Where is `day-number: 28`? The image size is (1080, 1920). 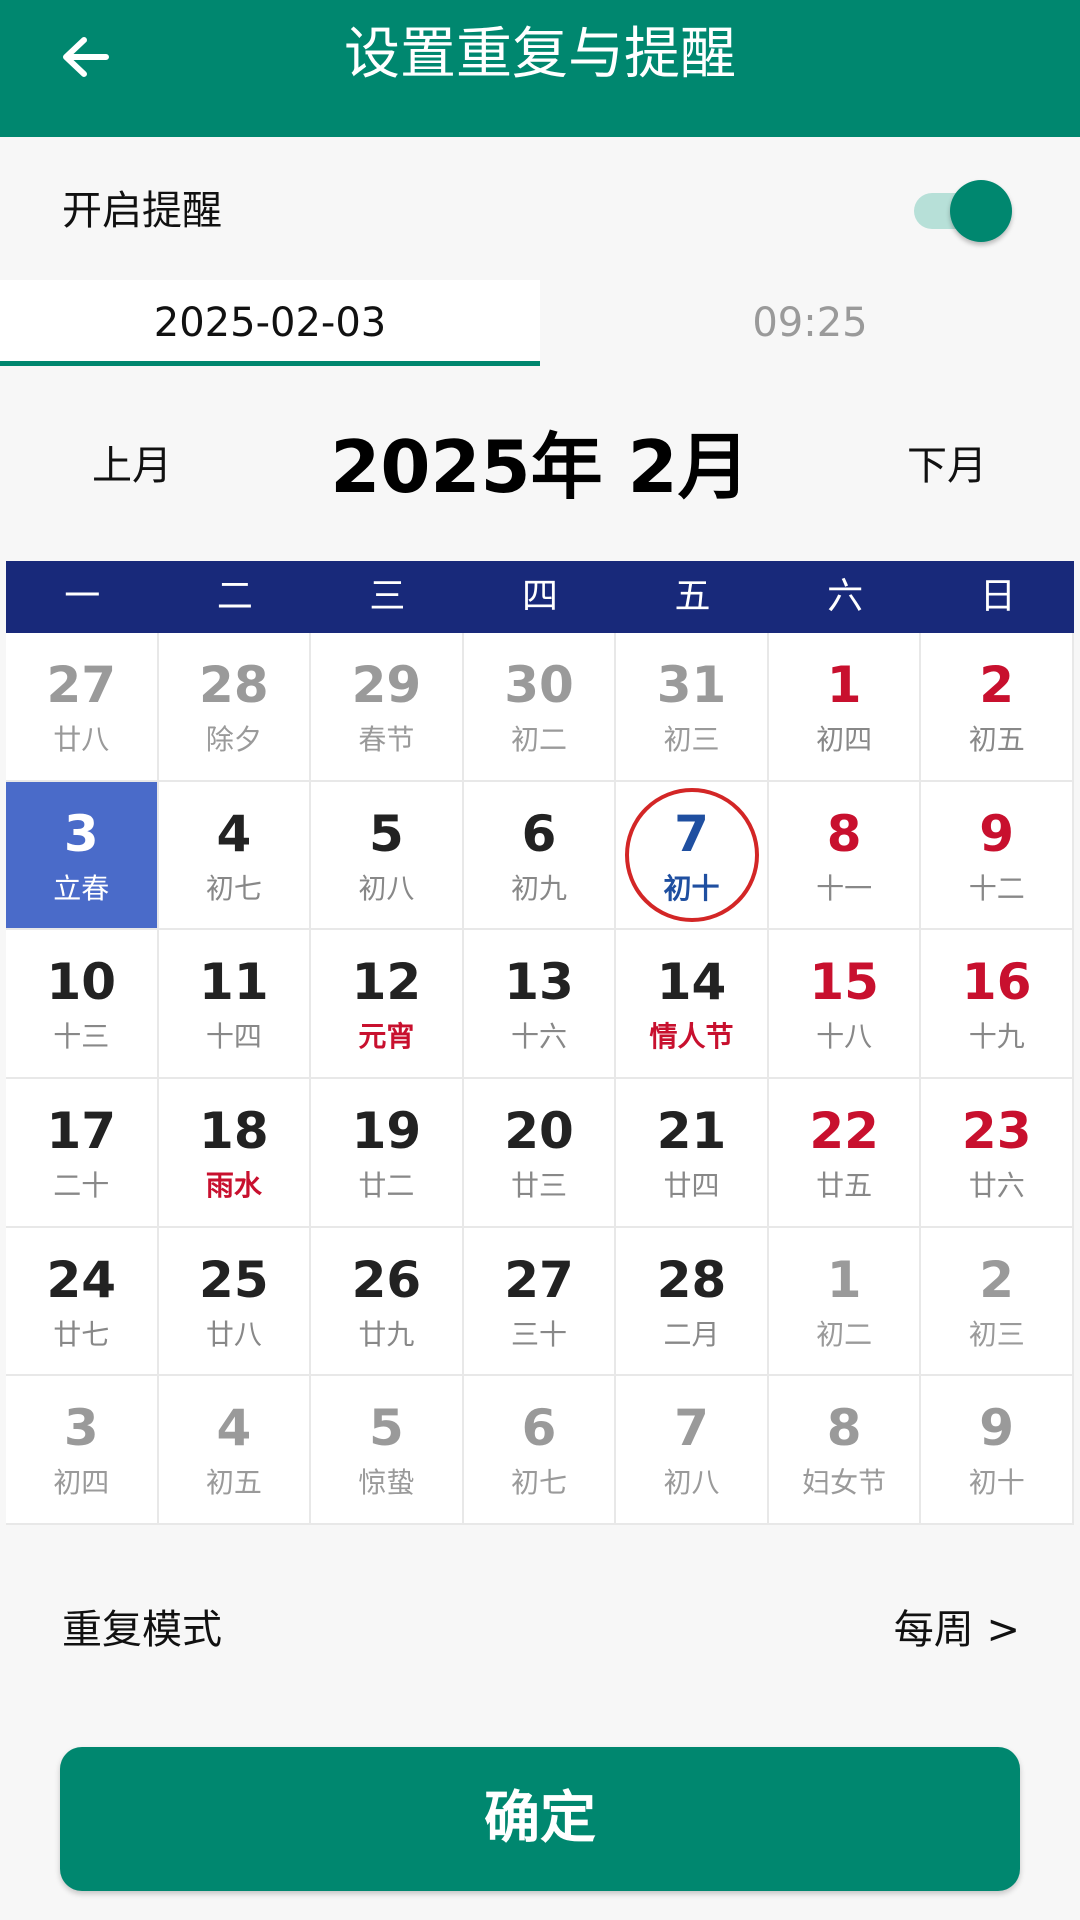
day-number: 28 is located at coordinates (234, 685).